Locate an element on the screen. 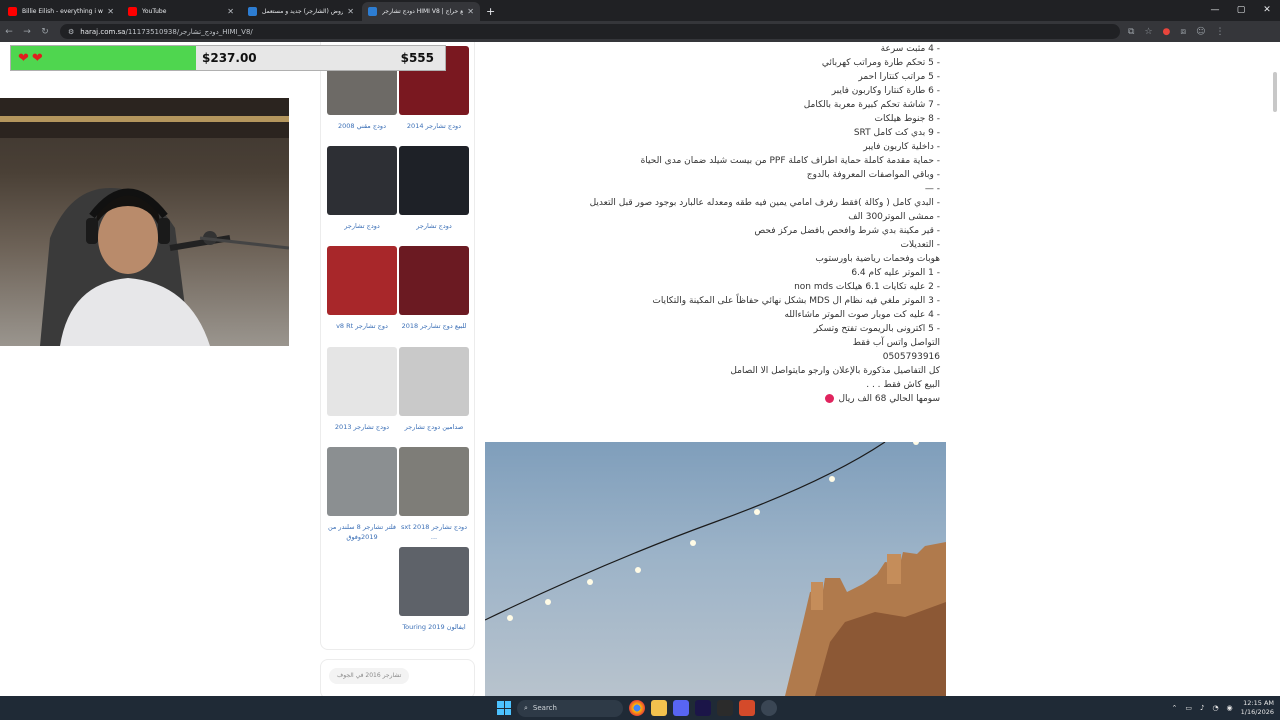 The height and width of the screenshot is (720, 1280). related-ad-title: دودج مقني 2008 is located at coordinates (362, 126).